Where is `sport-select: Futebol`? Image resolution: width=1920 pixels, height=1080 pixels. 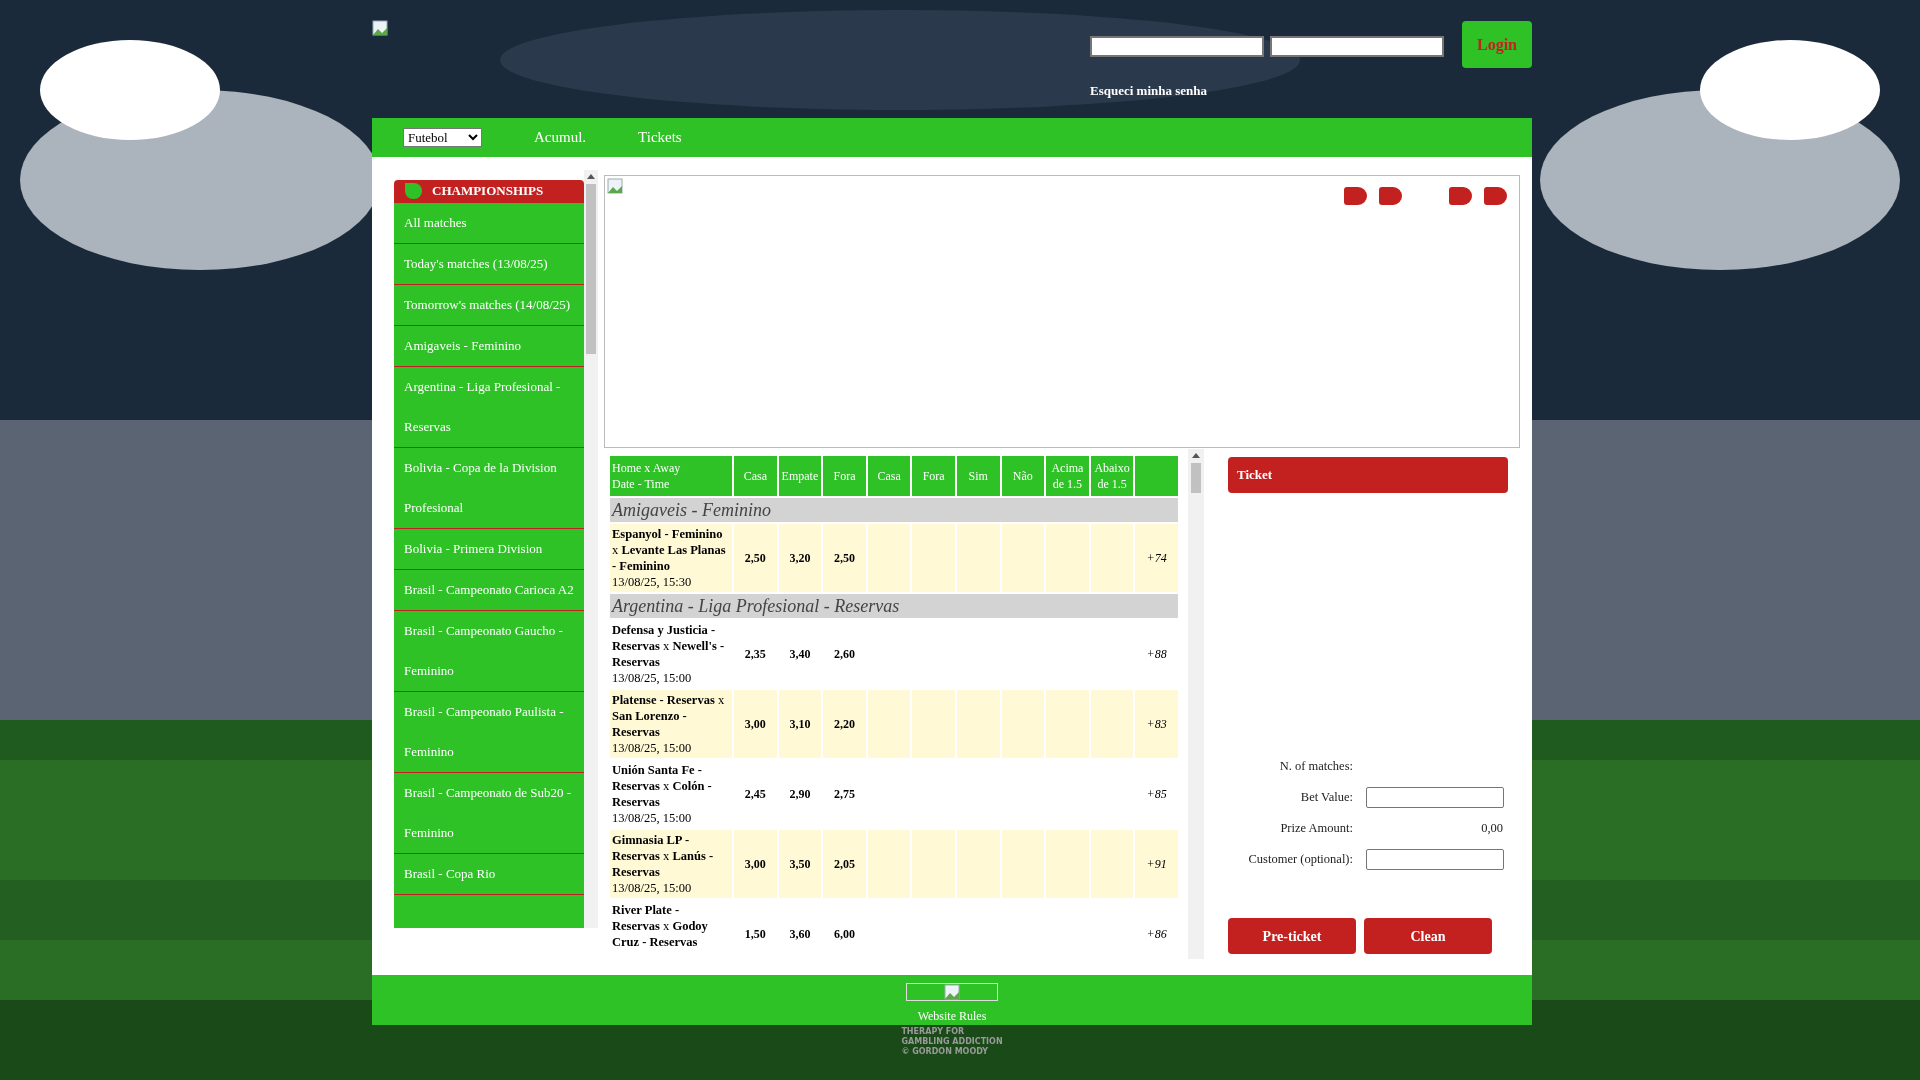 sport-select: Futebol is located at coordinates (442, 137).